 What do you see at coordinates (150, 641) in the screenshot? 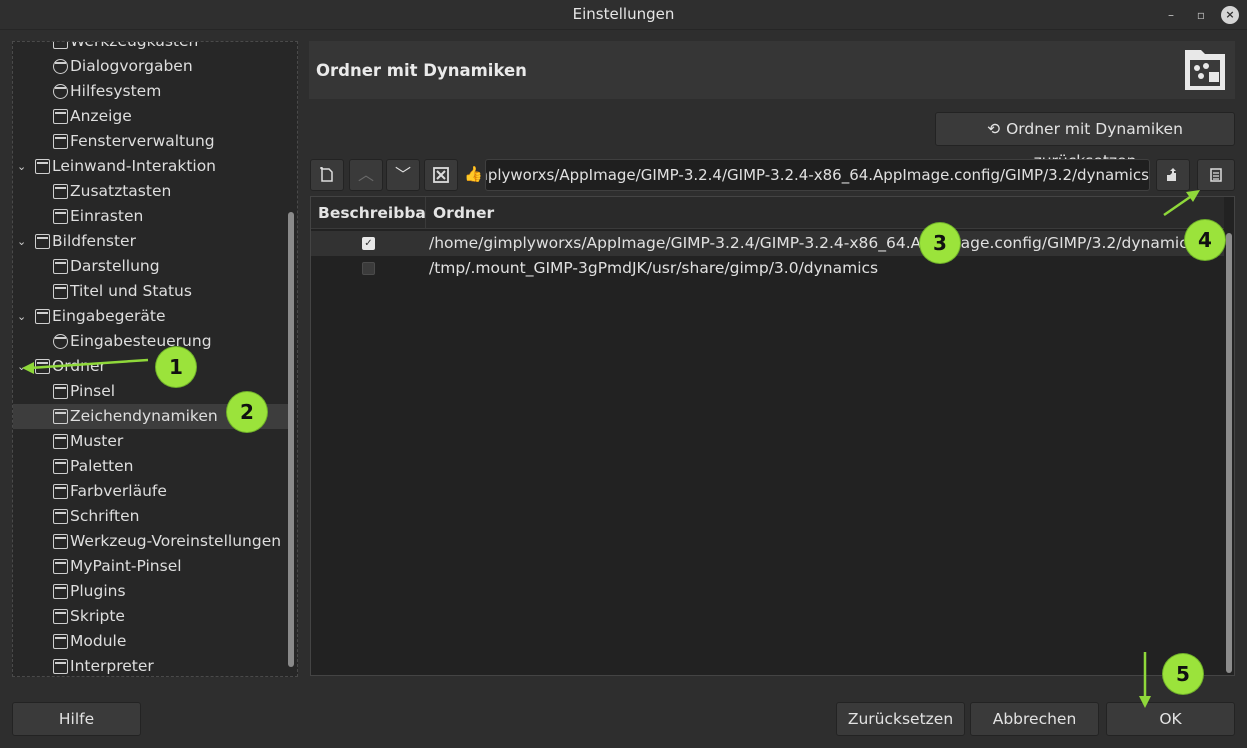
I see `sidebar-item-module: Module` at bounding box center [150, 641].